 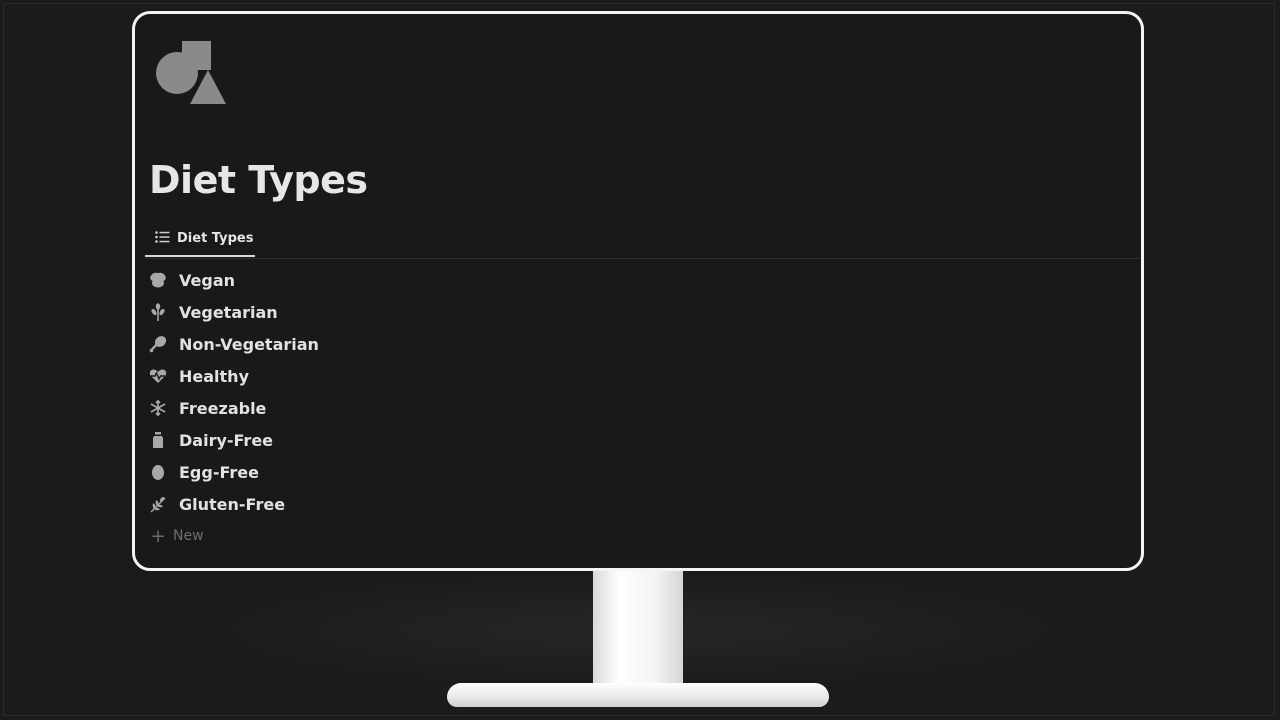 I want to click on item-label: Gluten-Free, so click(x=232, y=504).